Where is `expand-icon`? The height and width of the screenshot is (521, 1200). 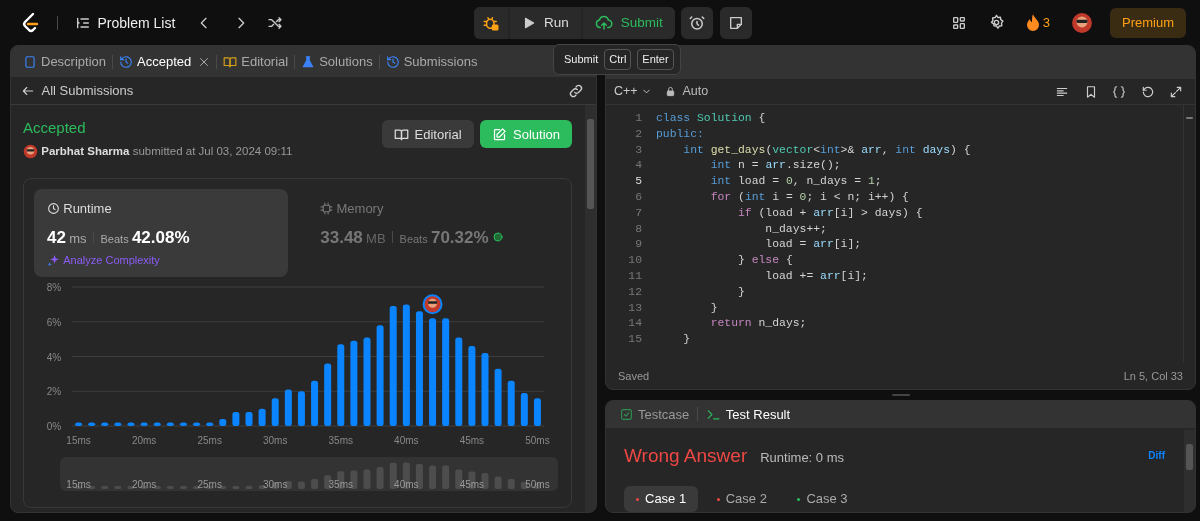 expand-icon is located at coordinates (1176, 91).